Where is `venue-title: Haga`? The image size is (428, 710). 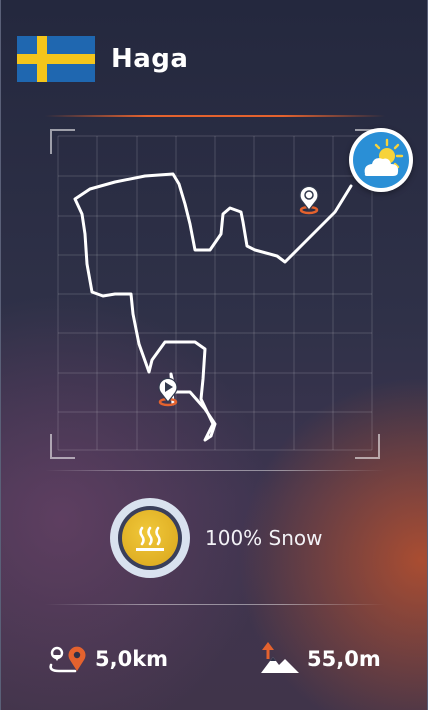
venue-title: Haga is located at coordinates (150, 59).